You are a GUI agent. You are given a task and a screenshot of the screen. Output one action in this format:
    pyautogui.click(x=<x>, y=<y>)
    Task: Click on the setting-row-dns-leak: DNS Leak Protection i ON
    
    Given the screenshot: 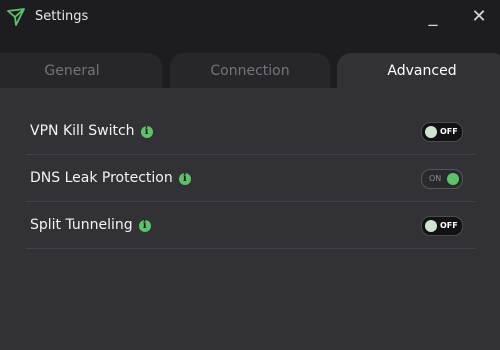 What is the action you would take?
    pyautogui.click(x=251, y=178)
    